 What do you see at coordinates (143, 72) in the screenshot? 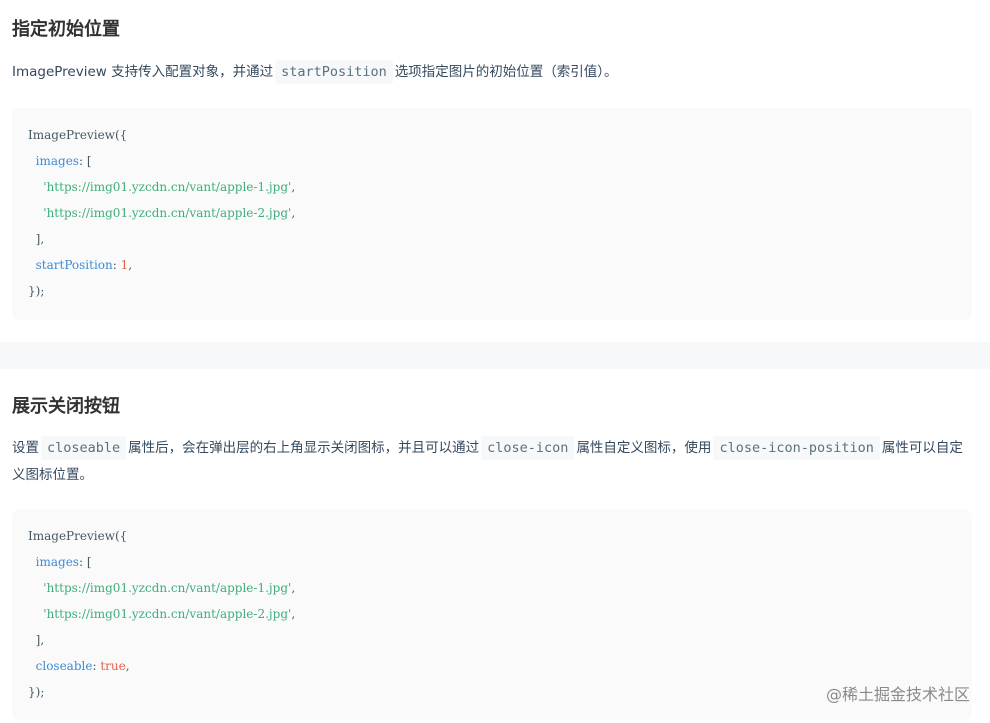
I see `desc-text: ImagePreview 支持传入配置对象，并通过` at bounding box center [143, 72].